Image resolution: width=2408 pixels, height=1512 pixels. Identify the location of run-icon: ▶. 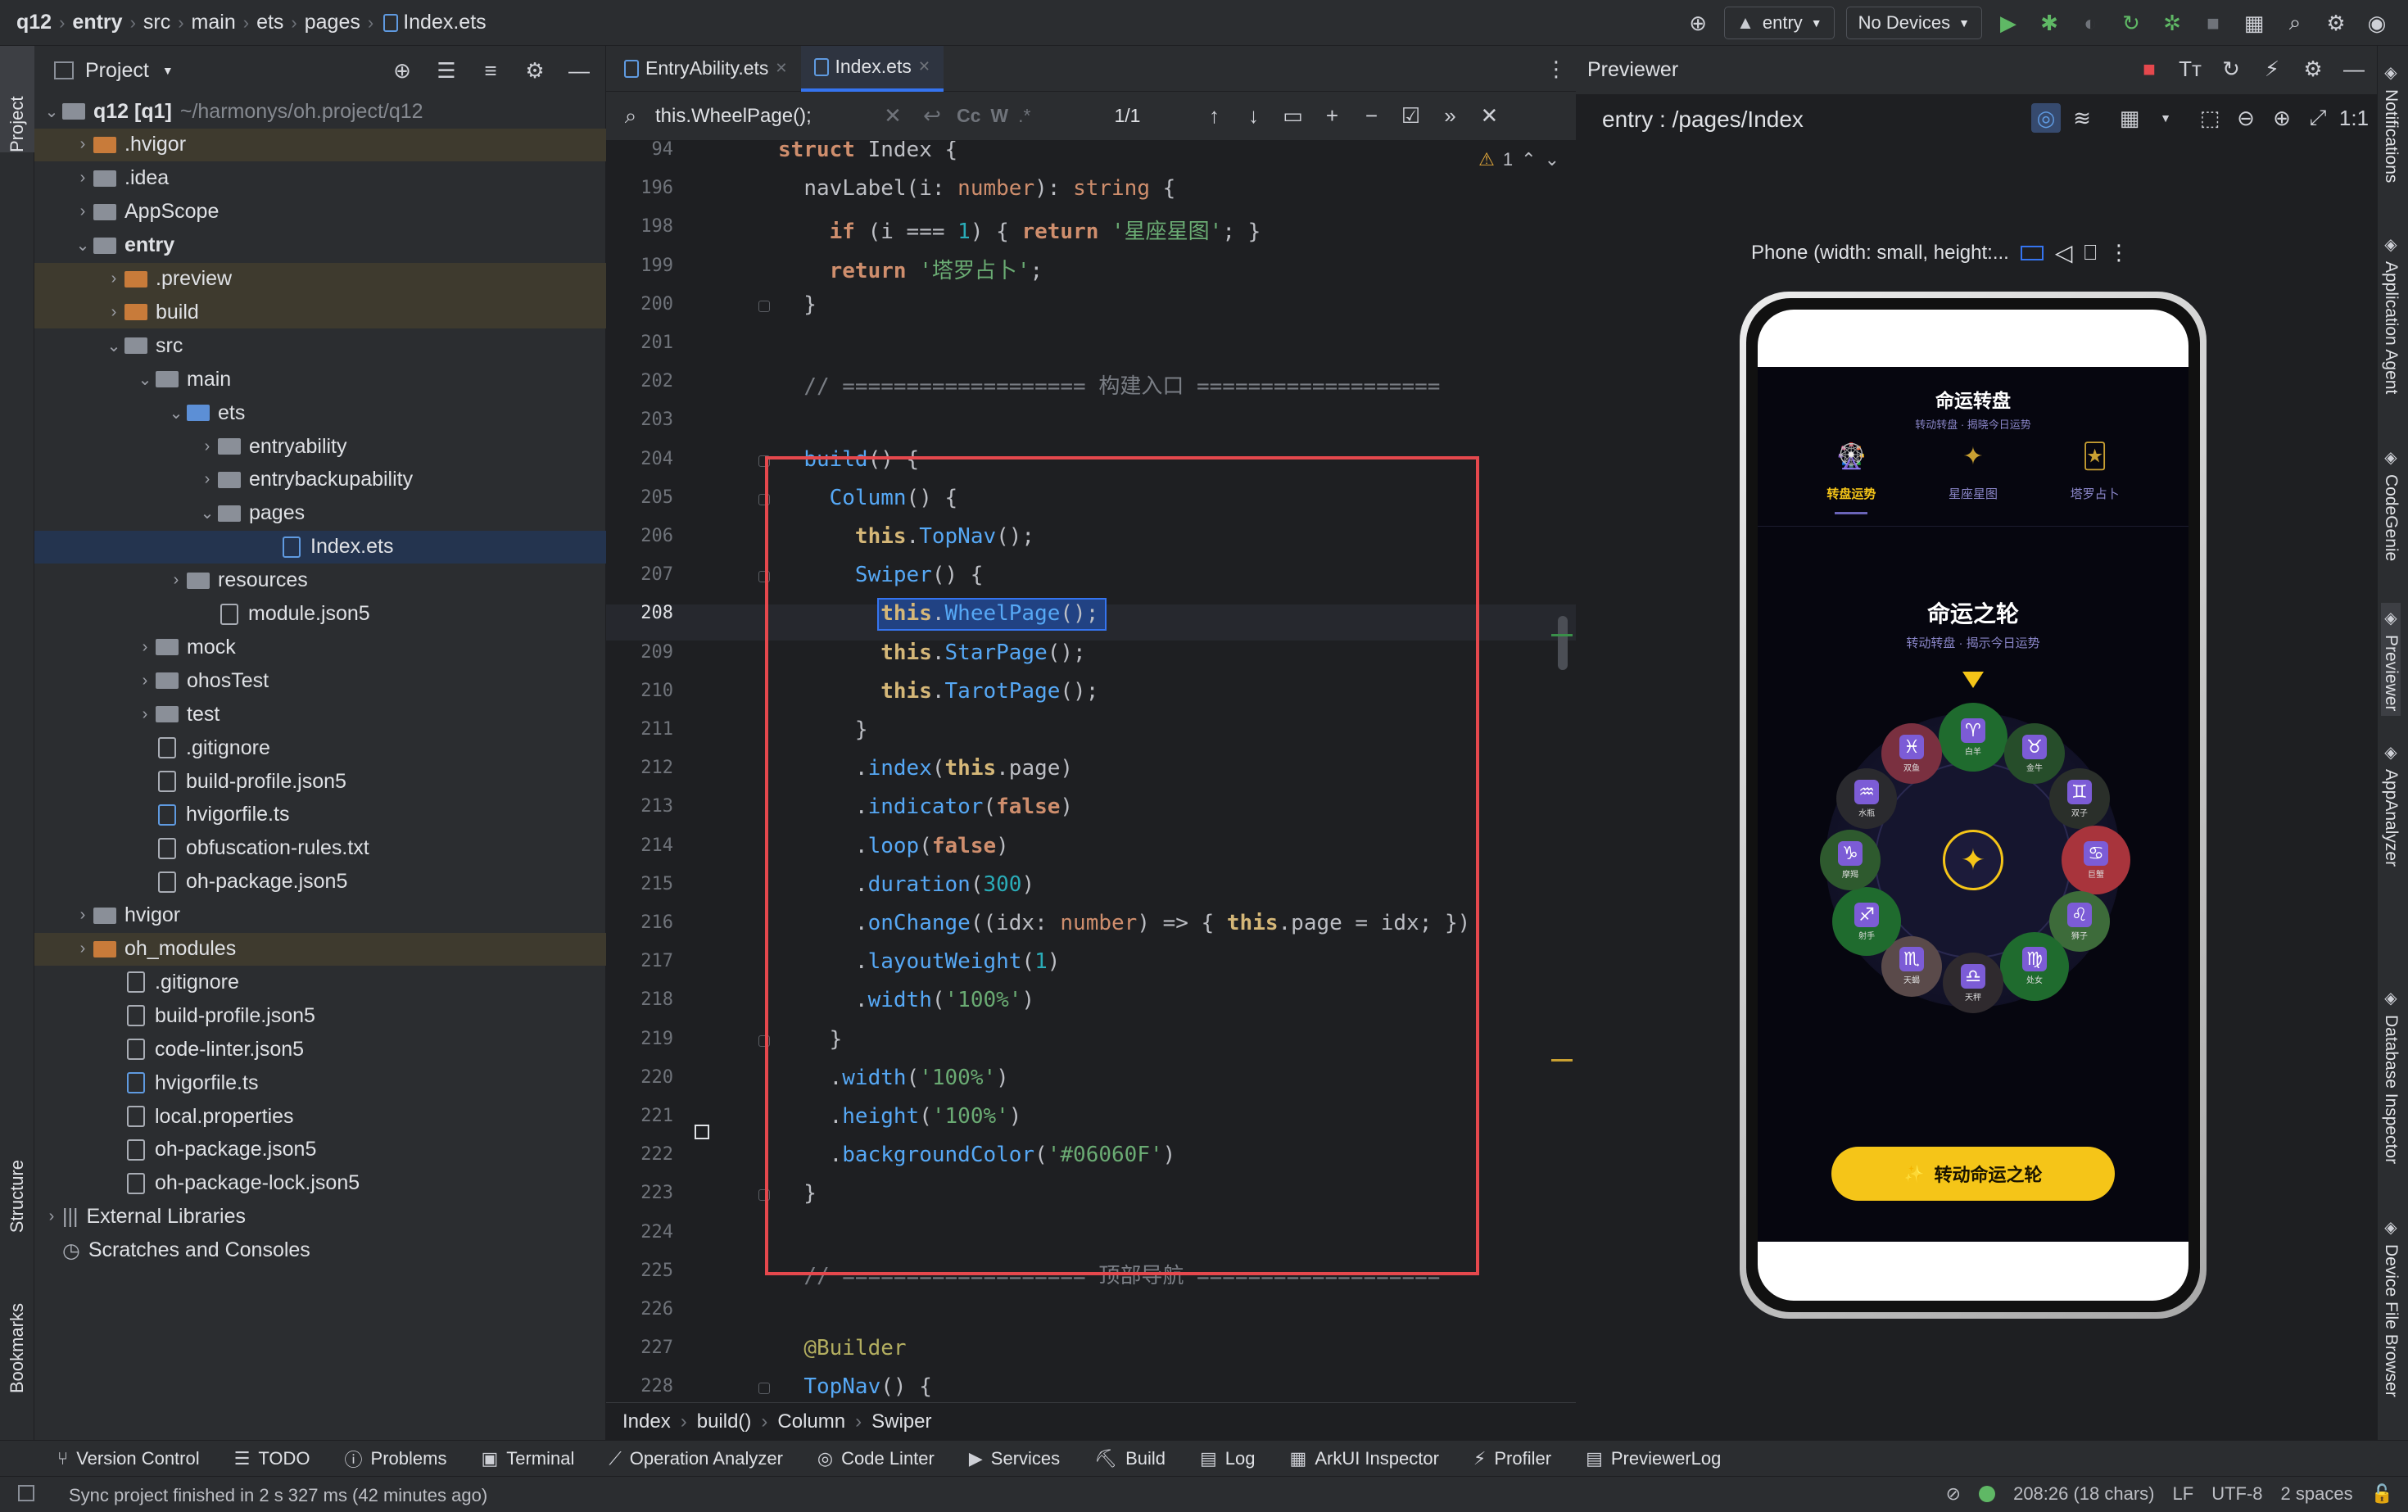
(2008, 23).